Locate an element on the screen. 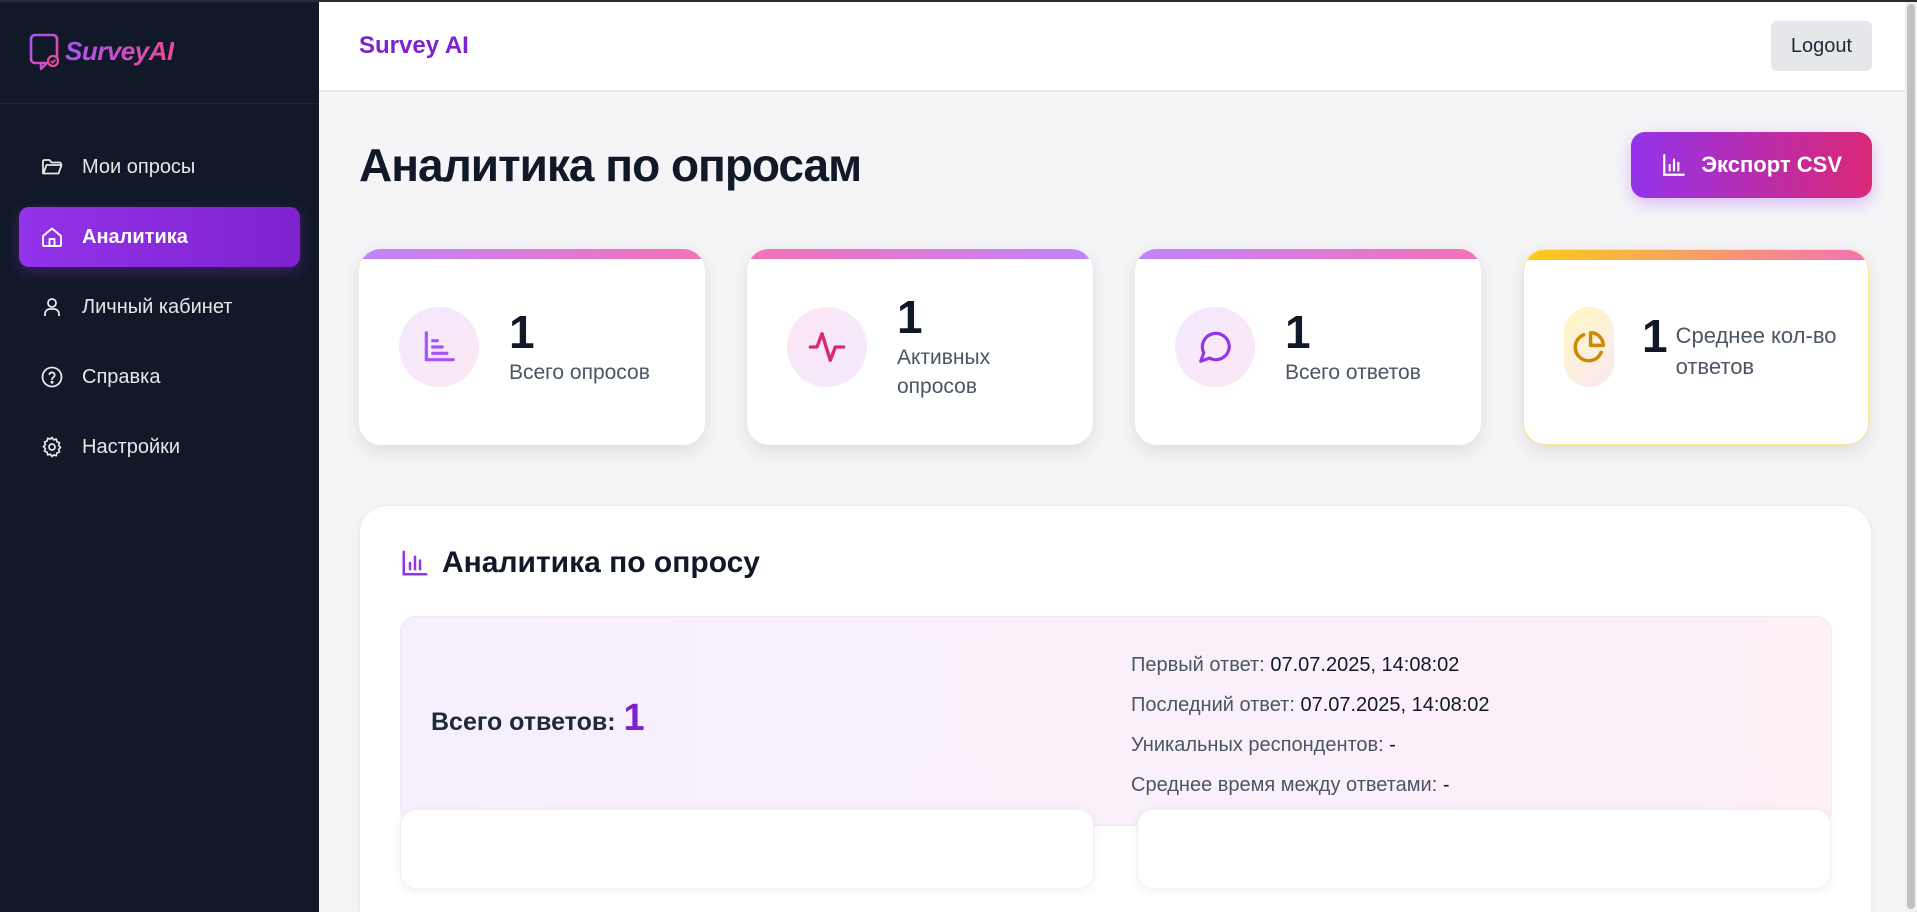  export-csv-button: Экспорт CSV is located at coordinates (1751, 165).